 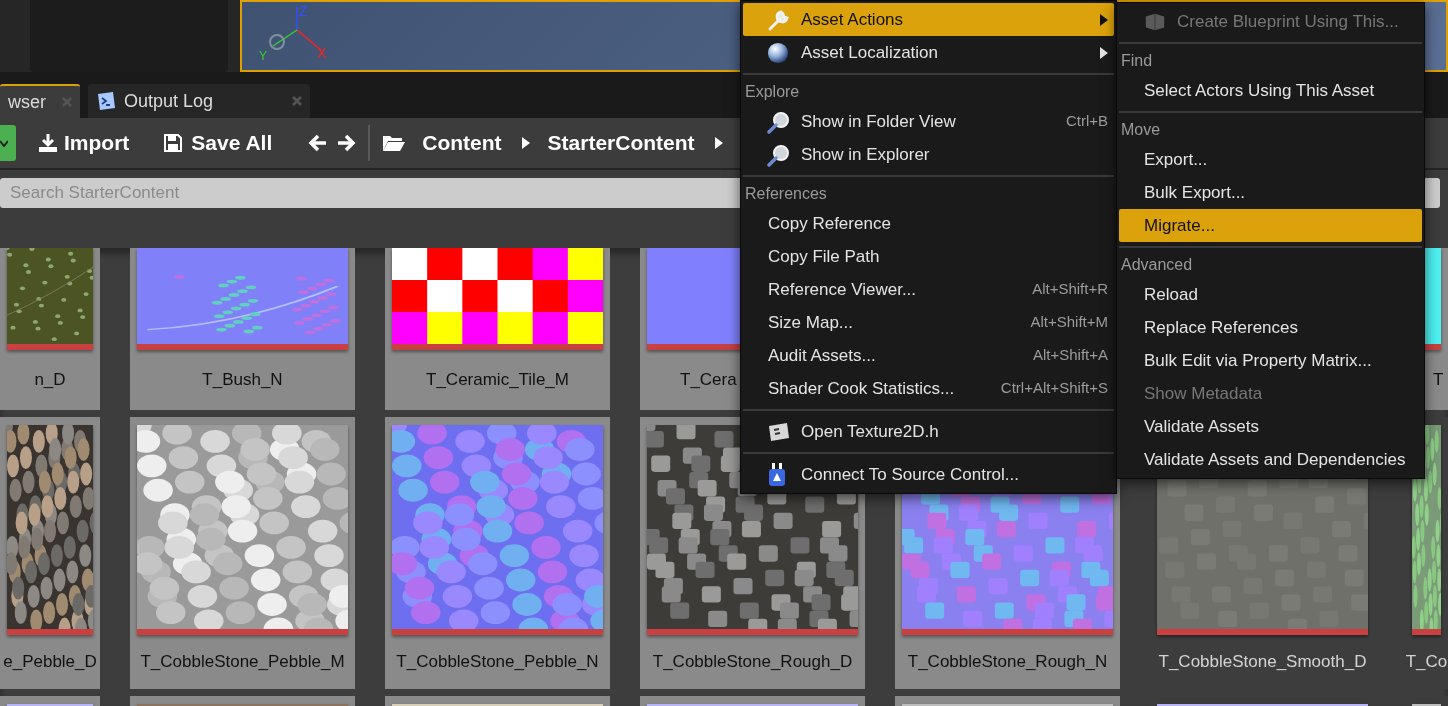 What do you see at coordinates (292, 32) in the screenshot?
I see `axis-gizmo-drawing: Z Y X` at bounding box center [292, 32].